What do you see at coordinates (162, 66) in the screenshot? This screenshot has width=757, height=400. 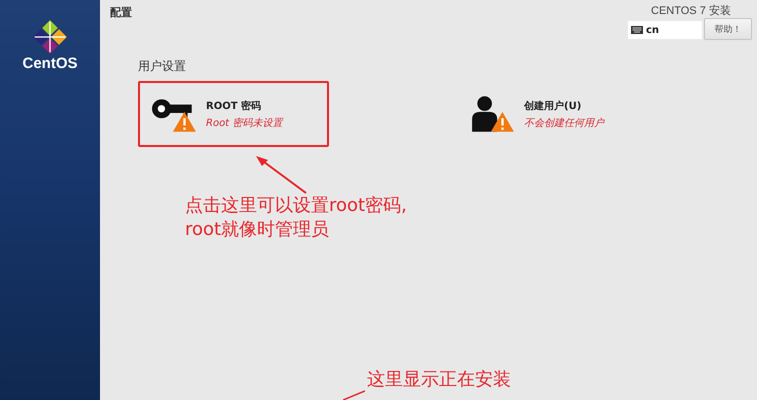 I see `section-title: 用户设置` at bounding box center [162, 66].